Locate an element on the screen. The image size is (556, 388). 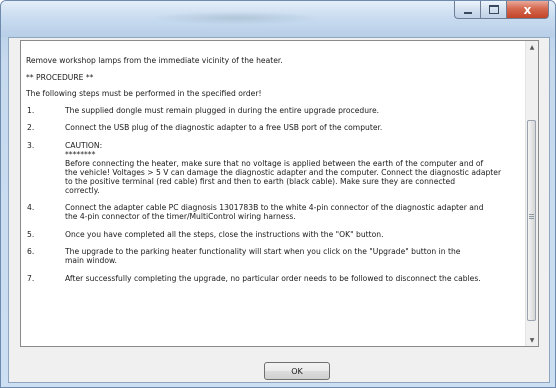
close-icon: x is located at coordinates (527, 9).